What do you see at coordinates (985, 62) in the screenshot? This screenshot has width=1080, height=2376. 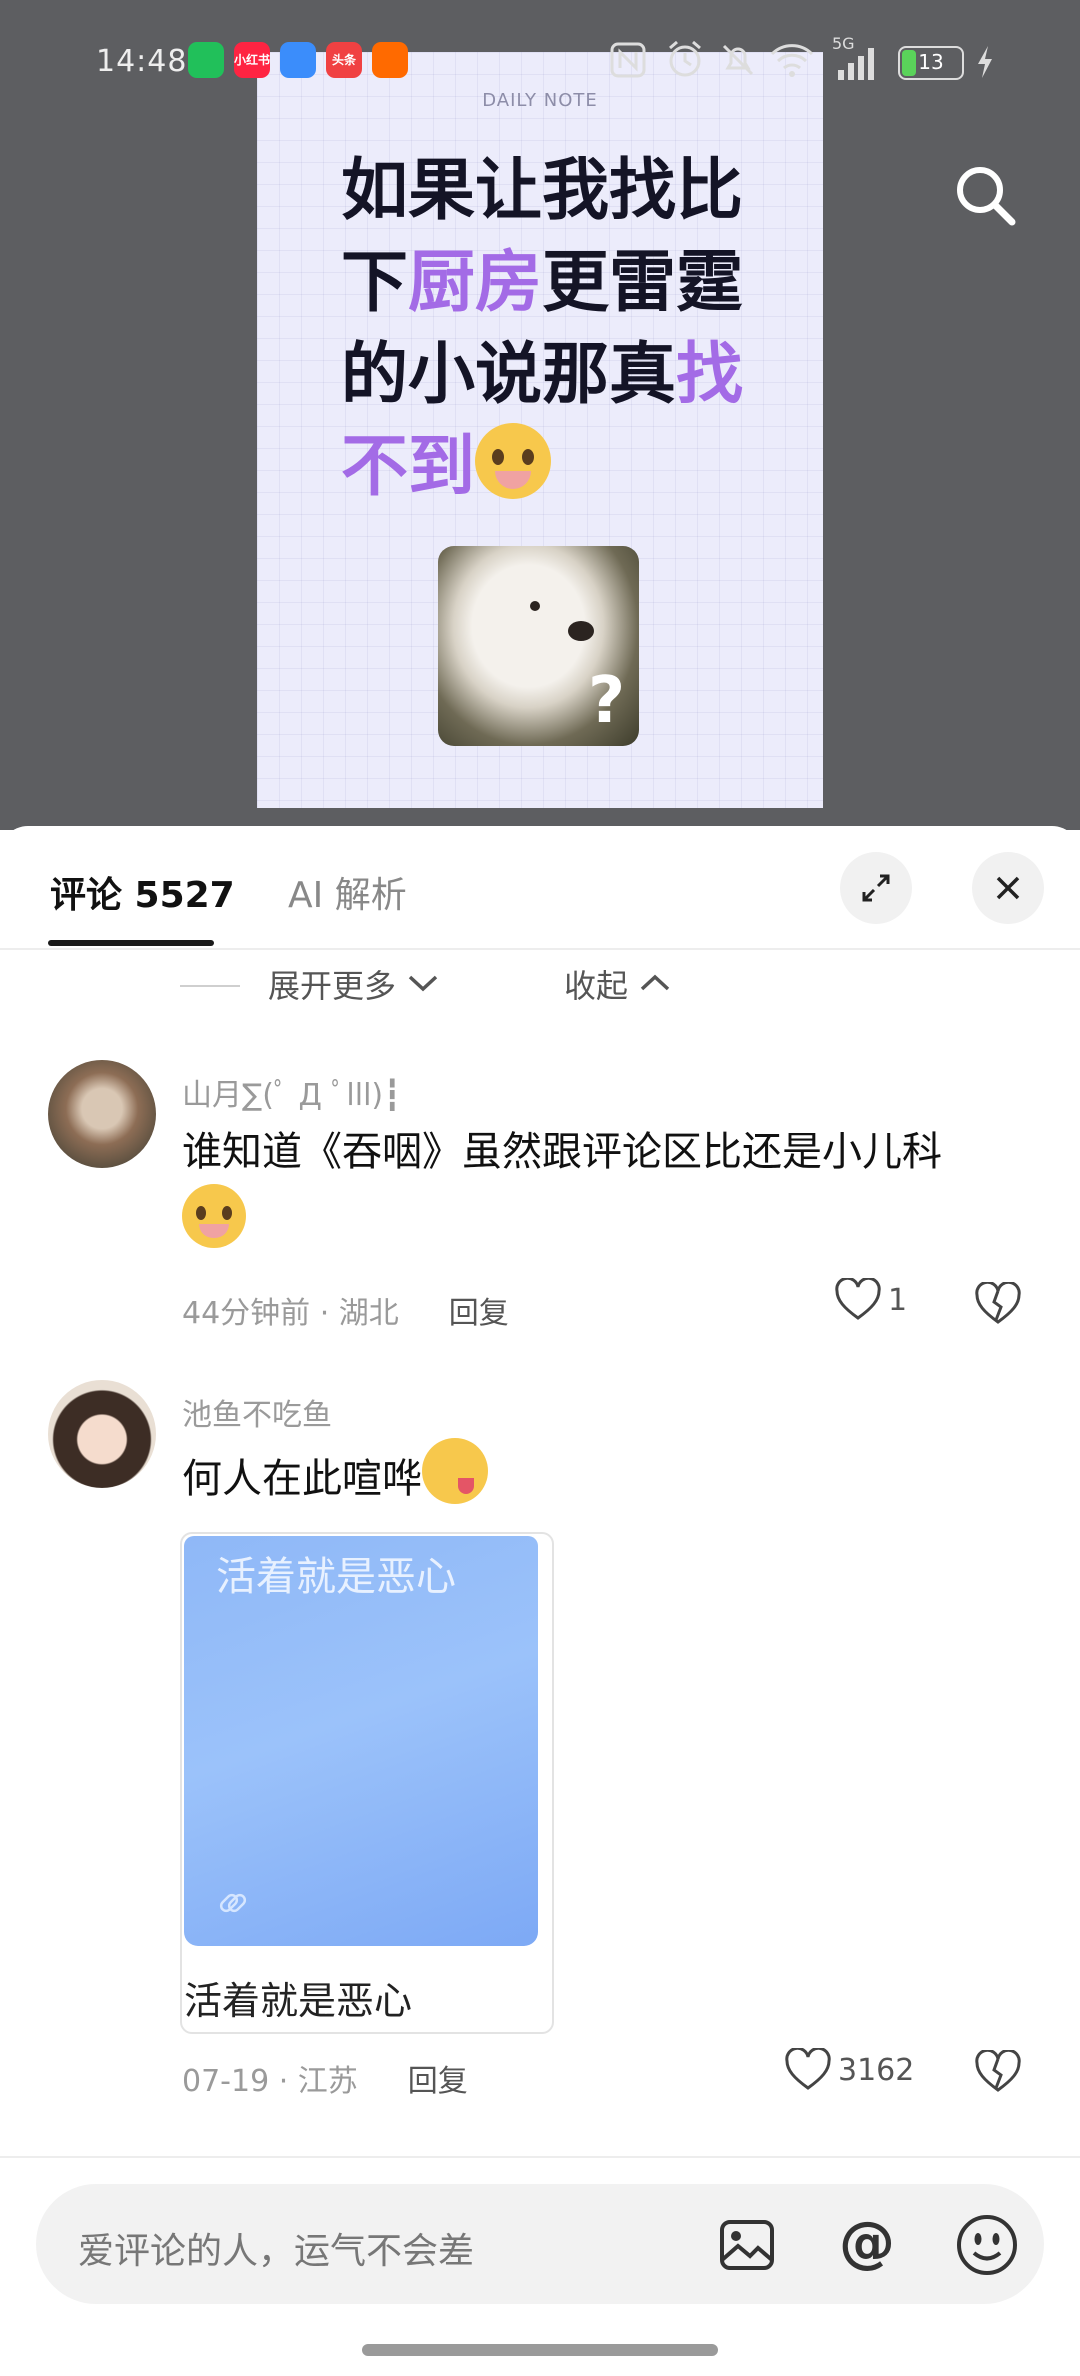 I see `charging-icon` at bounding box center [985, 62].